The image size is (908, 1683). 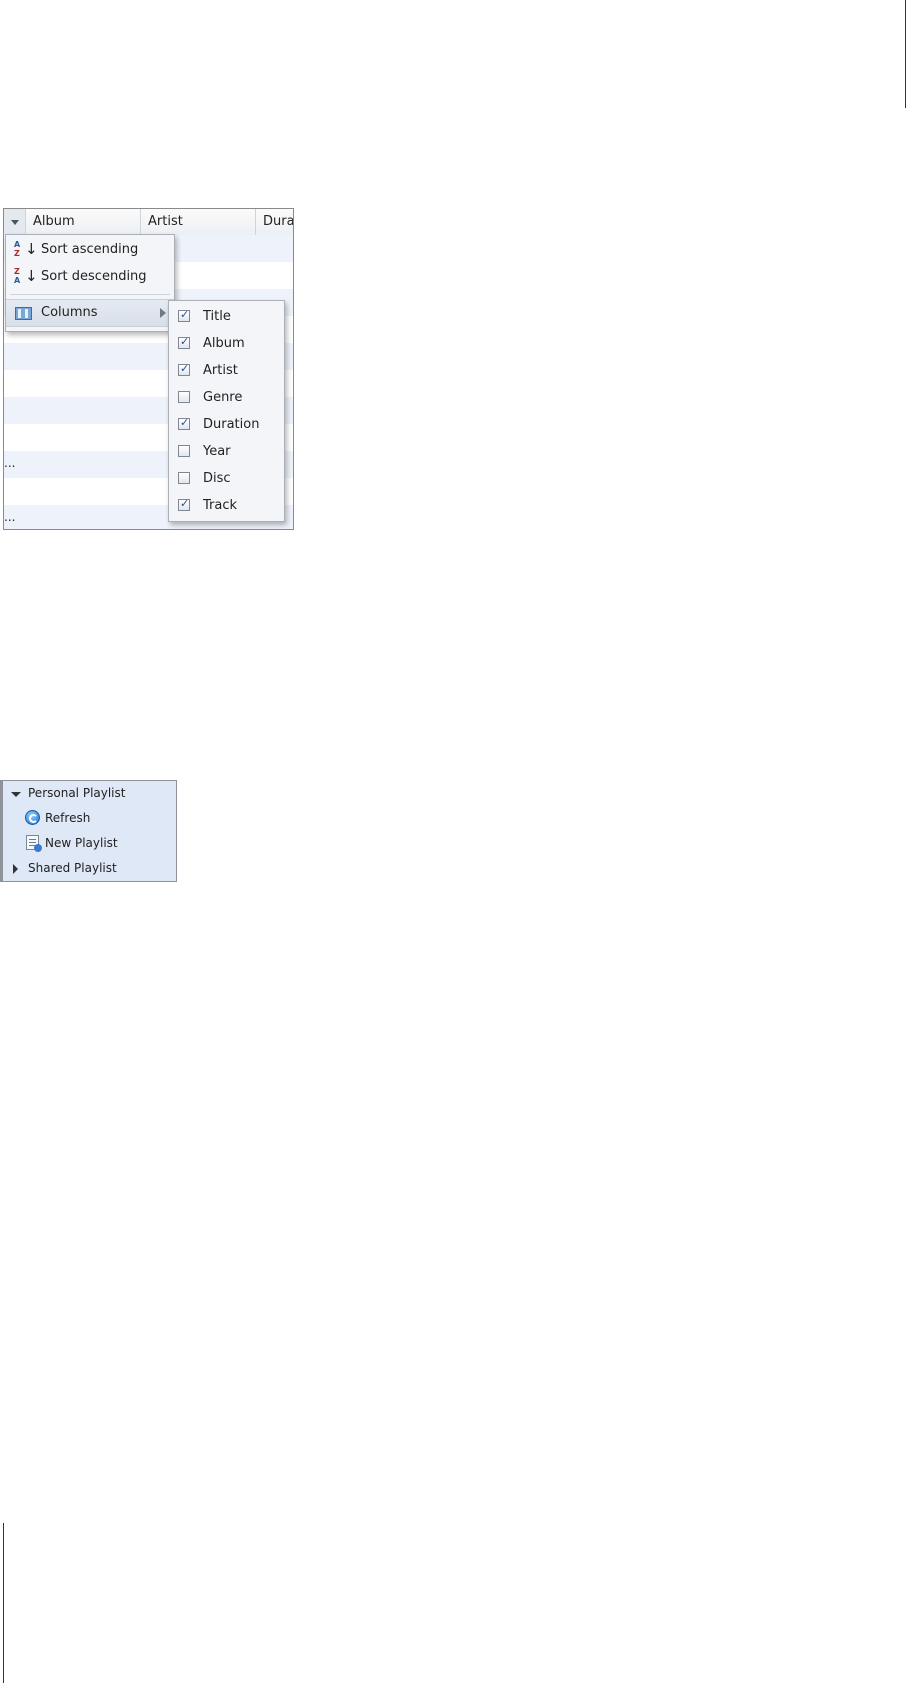 I want to click on column-toggle-label: Disc, so click(x=217, y=478).